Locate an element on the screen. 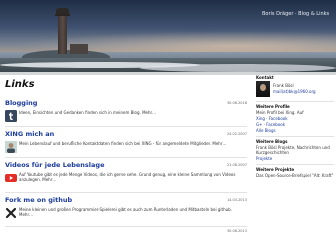 Image resolution: width=336 pixels, height=252 pixels. house is located at coordinates (79, 49).